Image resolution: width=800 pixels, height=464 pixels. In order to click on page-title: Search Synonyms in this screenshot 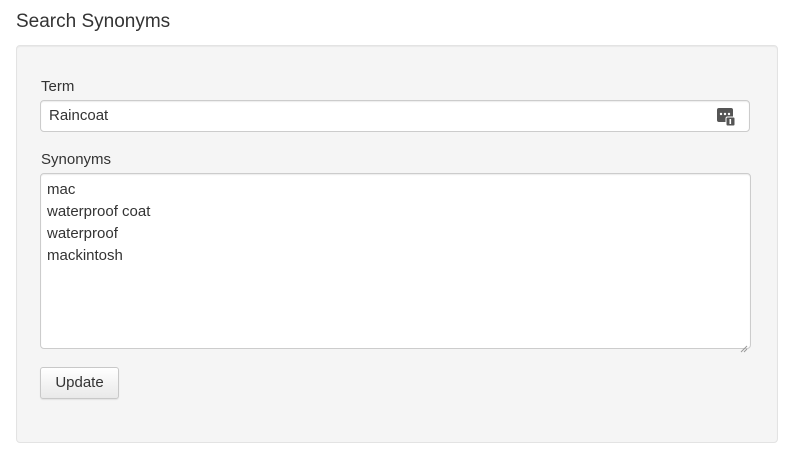, I will do `click(93, 21)`.